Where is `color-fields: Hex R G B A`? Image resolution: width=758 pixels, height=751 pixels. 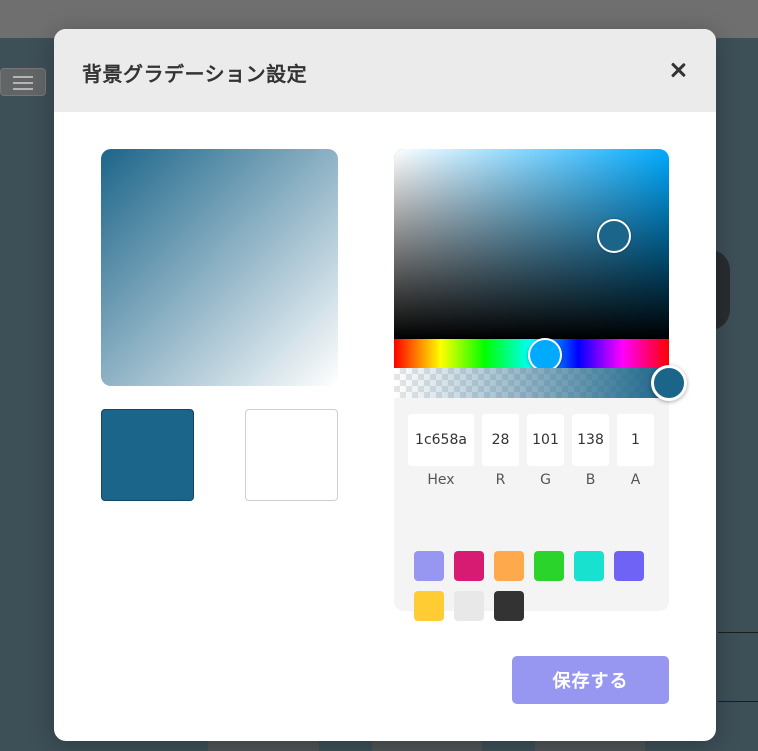 color-fields: Hex R G B A is located at coordinates (535, 451).